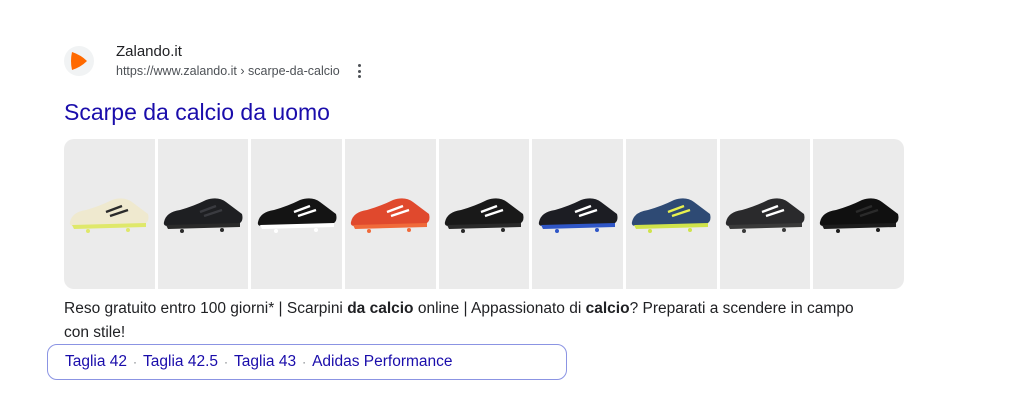 Image resolution: width=1024 pixels, height=402 pixels. Describe the element at coordinates (241, 52) in the screenshot. I see `site-name: Zalando.it` at that location.